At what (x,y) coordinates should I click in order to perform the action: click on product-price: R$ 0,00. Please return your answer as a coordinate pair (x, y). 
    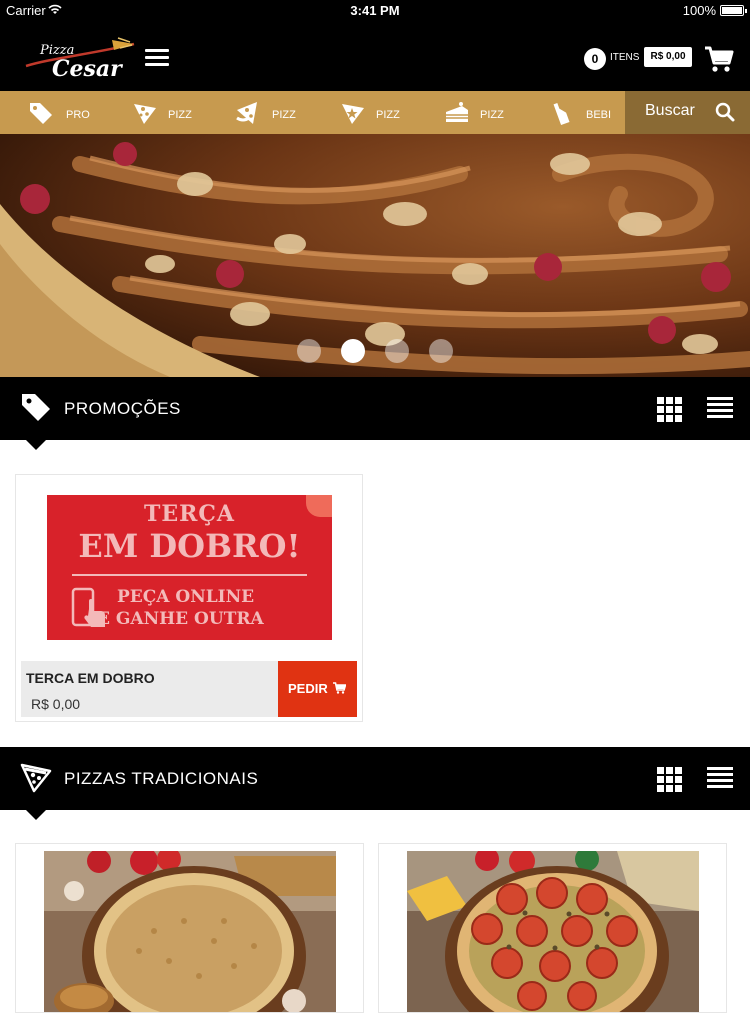
    Looking at the image, I should click on (56, 704).